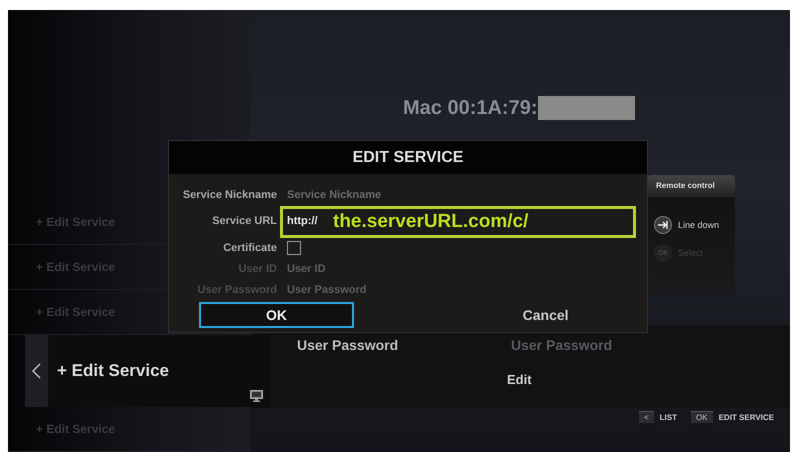  I want to click on key-hint: <, so click(646, 417).